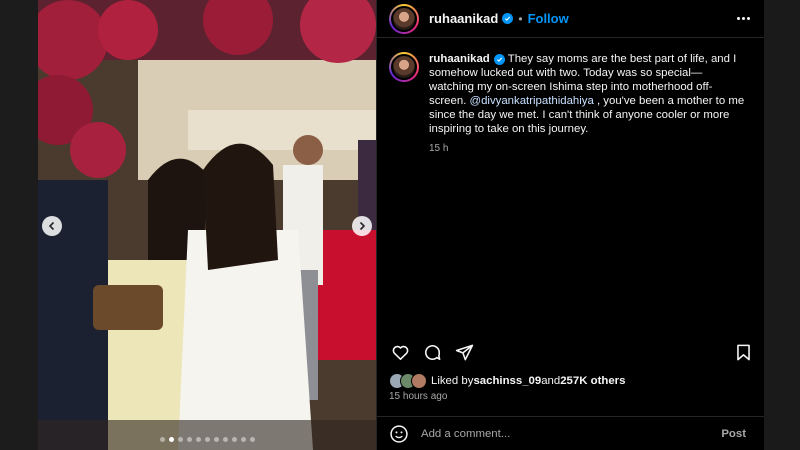 The width and height of the screenshot is (800, 450). I want to click on author-avatar, so click(404, 18).